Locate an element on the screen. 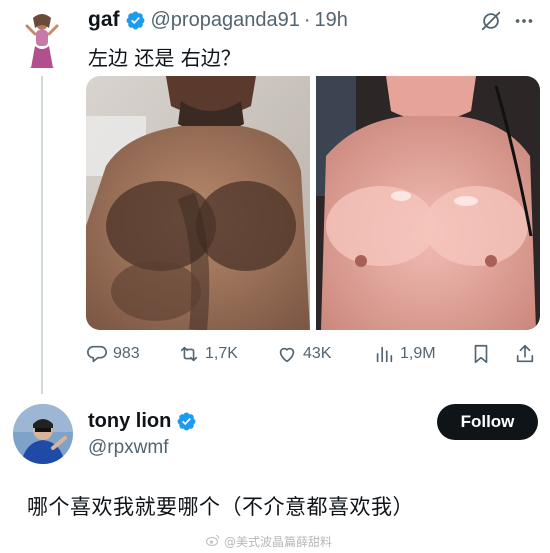  watermark: @美式波晶篇薛甜料 is located at coordinates (269, 541).